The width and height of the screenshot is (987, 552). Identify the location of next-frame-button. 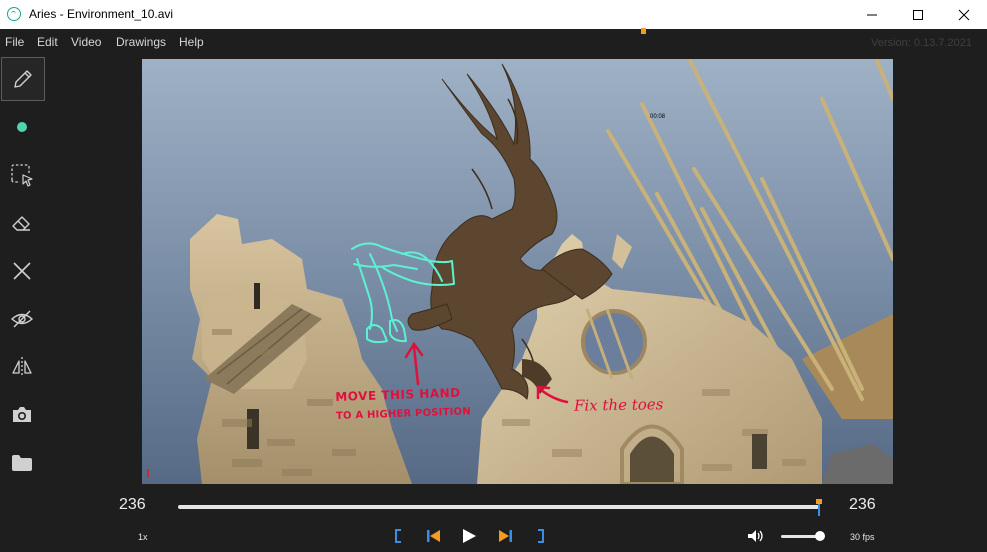
(505, 536).